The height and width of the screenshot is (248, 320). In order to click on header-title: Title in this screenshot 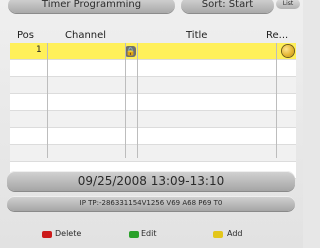, I will do `click(197, 35)`.